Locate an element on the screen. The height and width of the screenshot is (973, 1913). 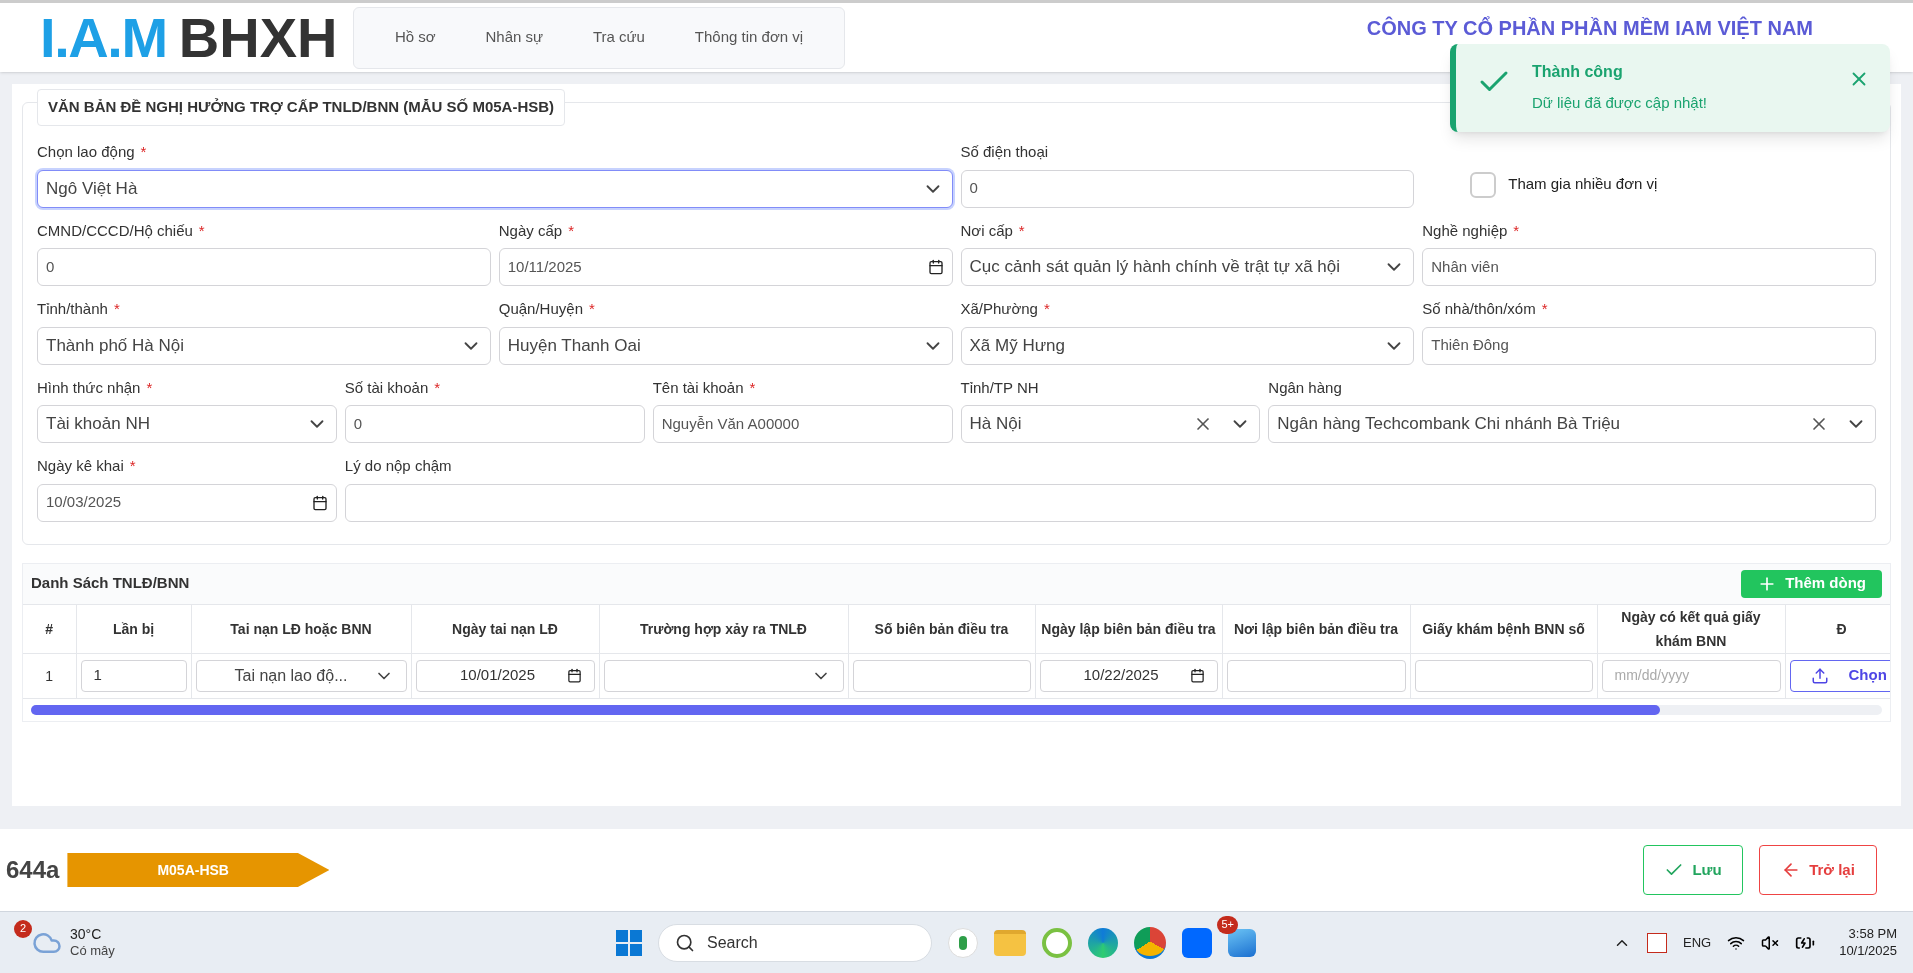
company-name: CÔNG TY CỔ PHẦN PHẦN MỀM IAM VIỆT NAM is located at coordinates (1589, 28).